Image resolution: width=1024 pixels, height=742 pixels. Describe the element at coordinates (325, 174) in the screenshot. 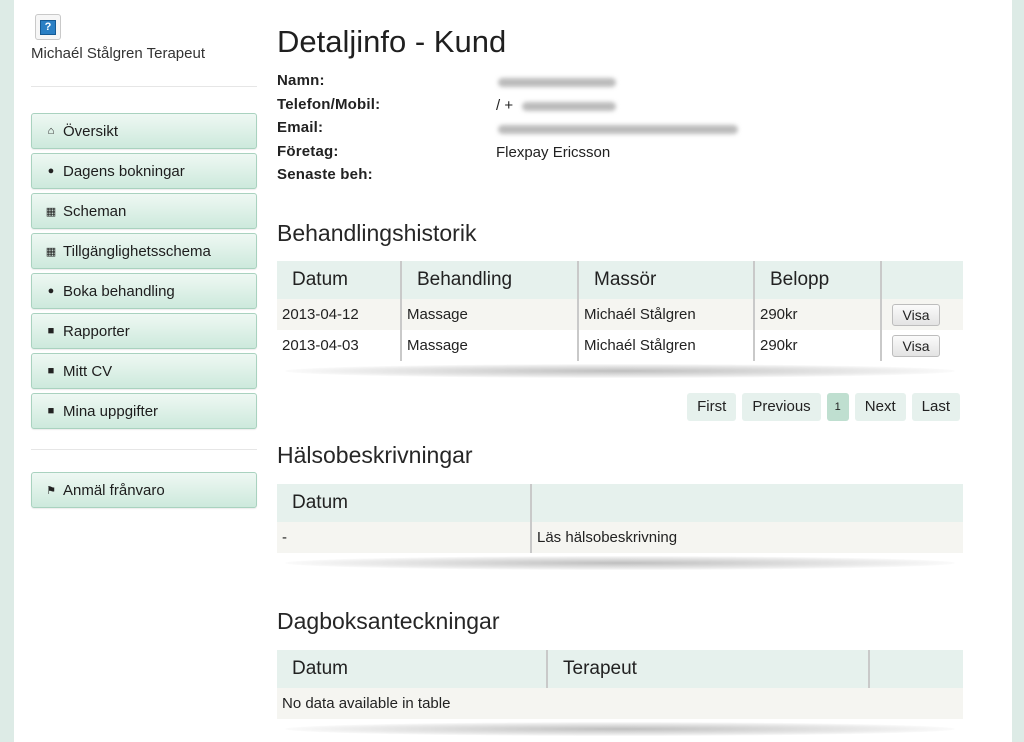

I see `last-treatment-label: Senaste beh:` at that location.